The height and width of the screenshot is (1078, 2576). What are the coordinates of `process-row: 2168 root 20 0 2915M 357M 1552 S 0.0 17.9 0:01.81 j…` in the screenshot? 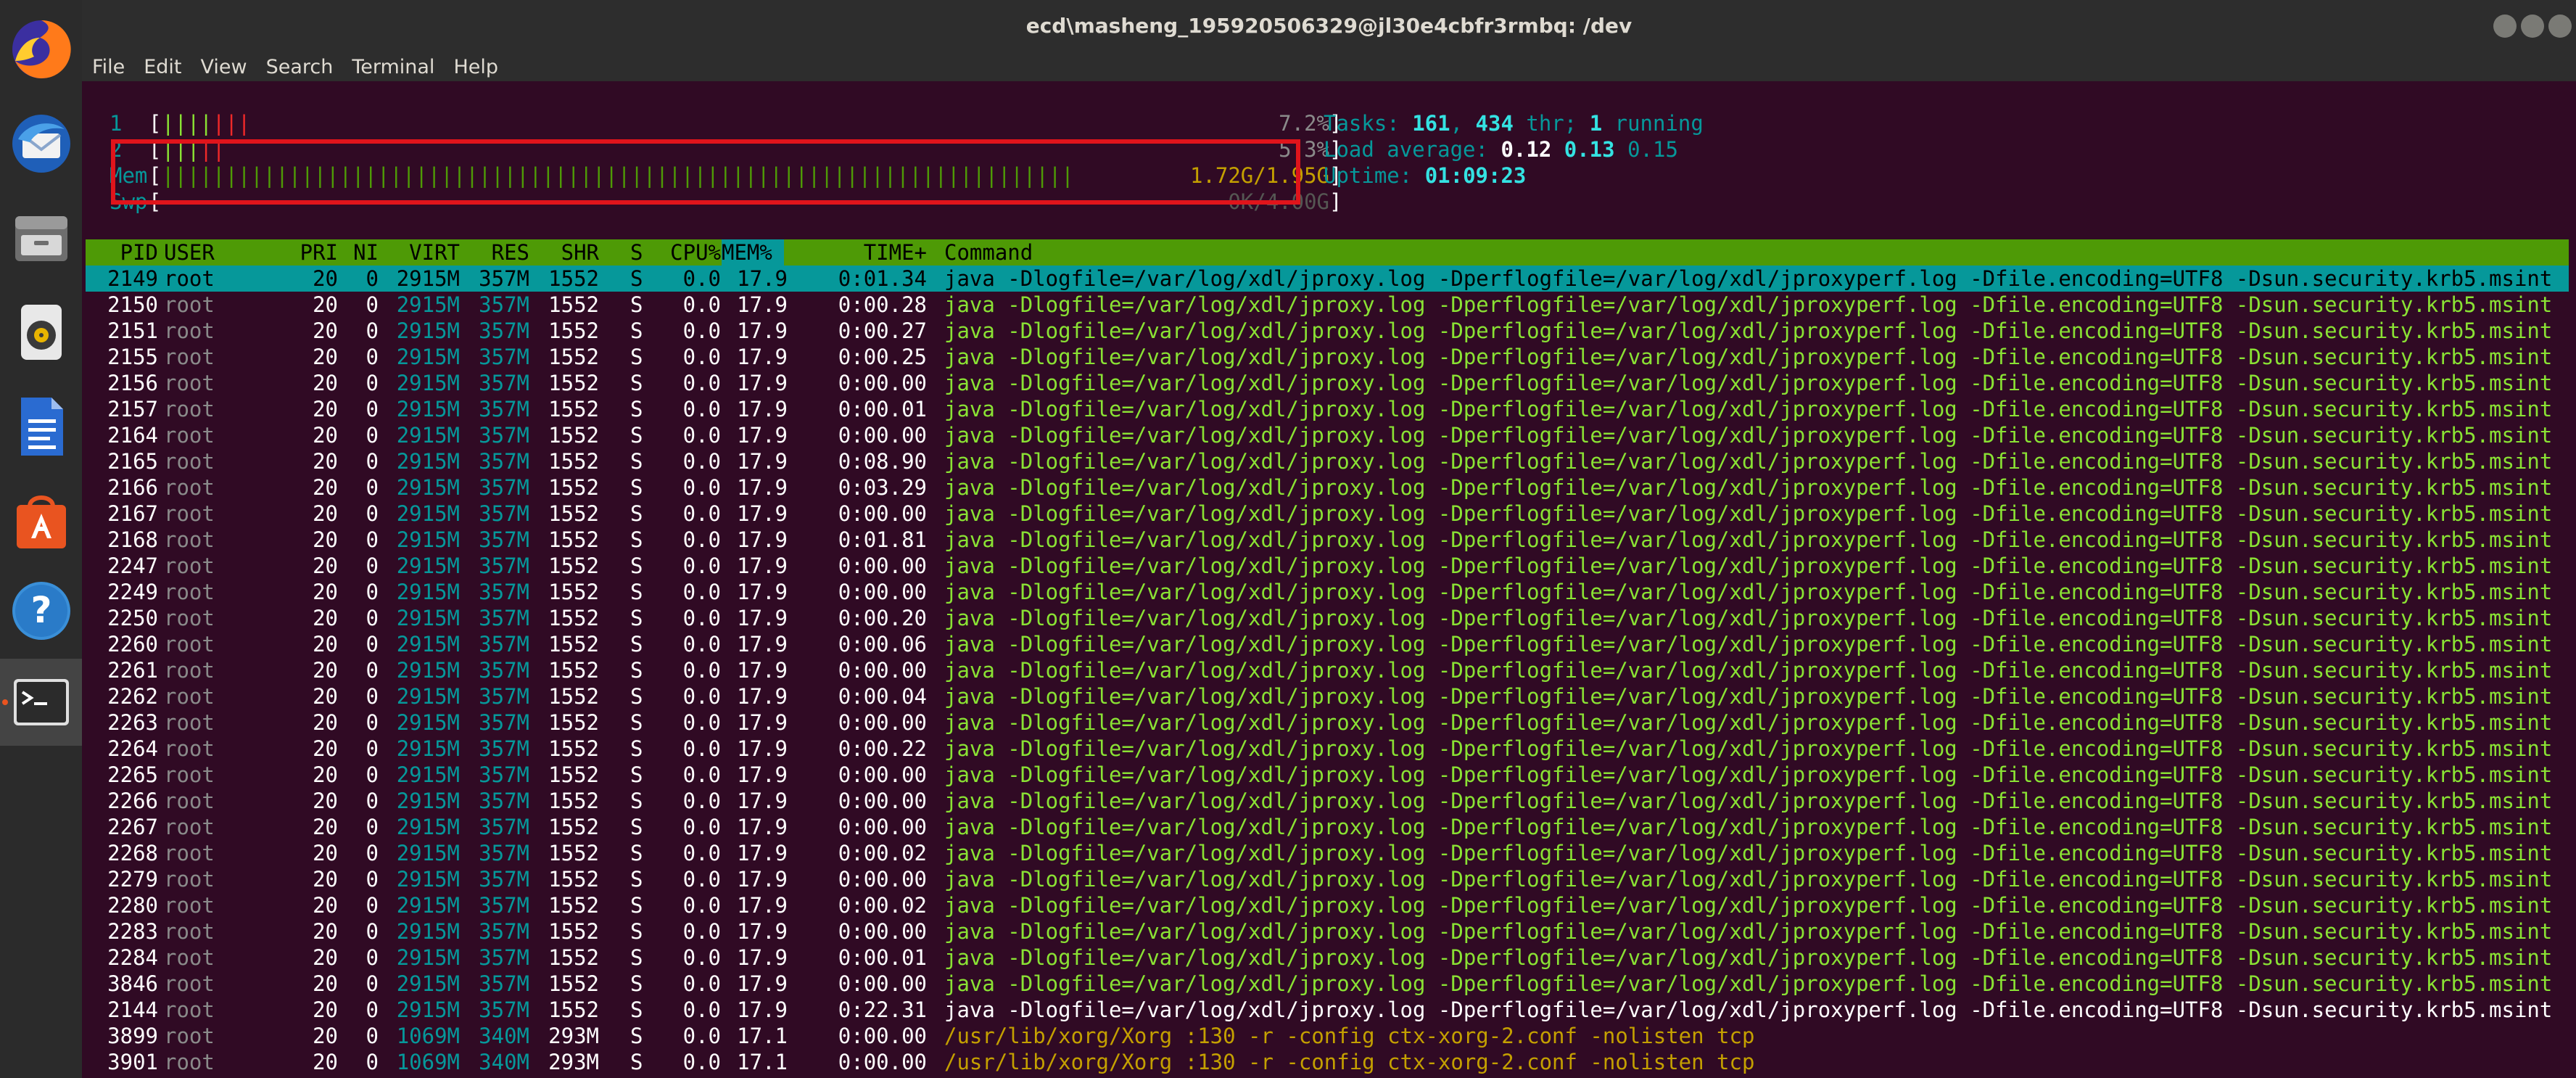 It's located at (1327, 540).